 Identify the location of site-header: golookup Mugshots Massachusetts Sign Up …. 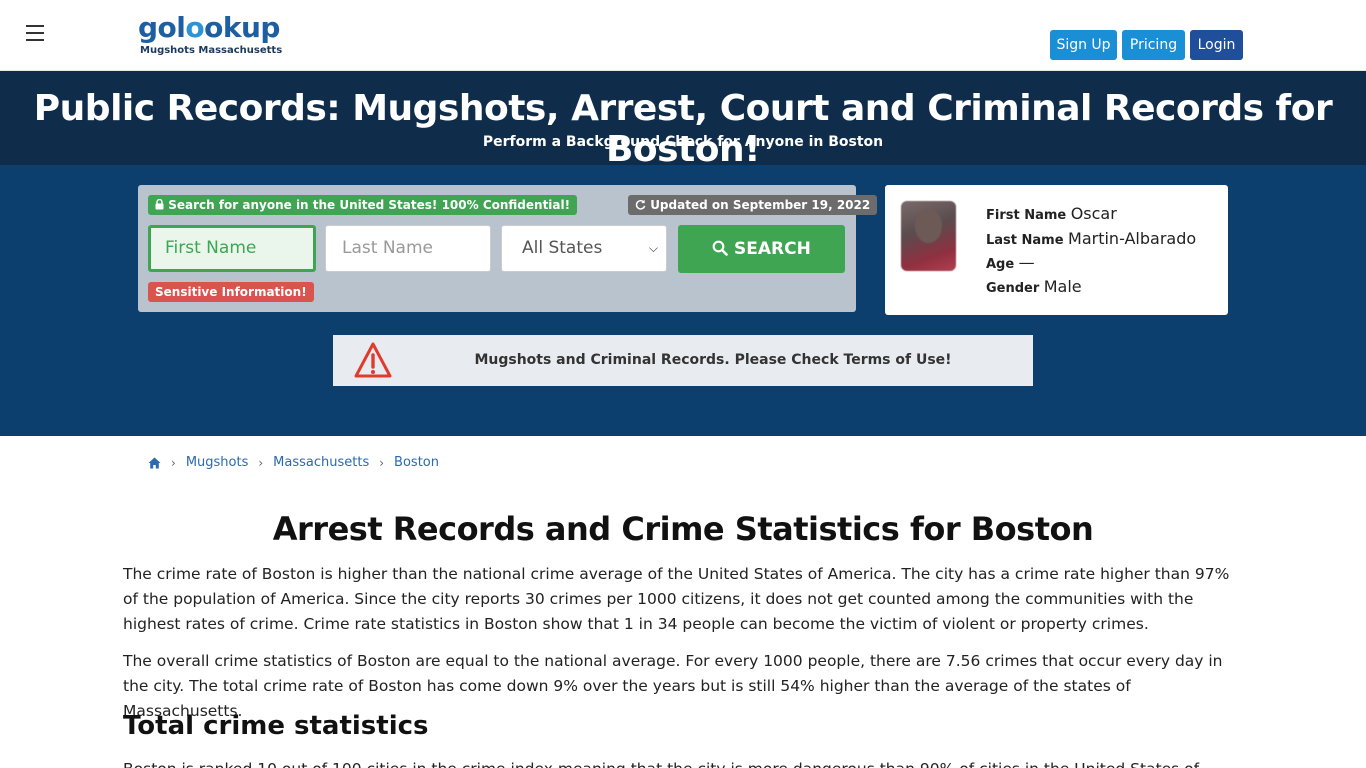
(683, 35).